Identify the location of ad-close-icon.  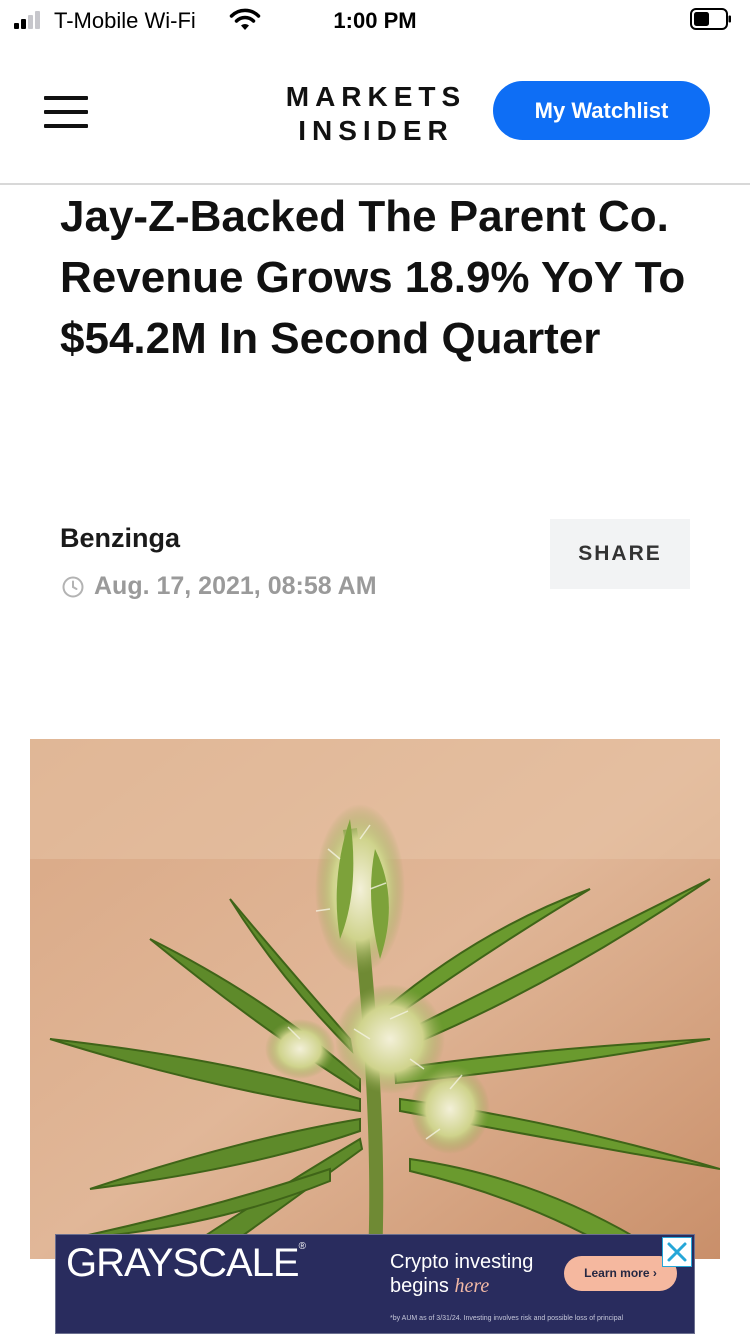
(677, 1252).